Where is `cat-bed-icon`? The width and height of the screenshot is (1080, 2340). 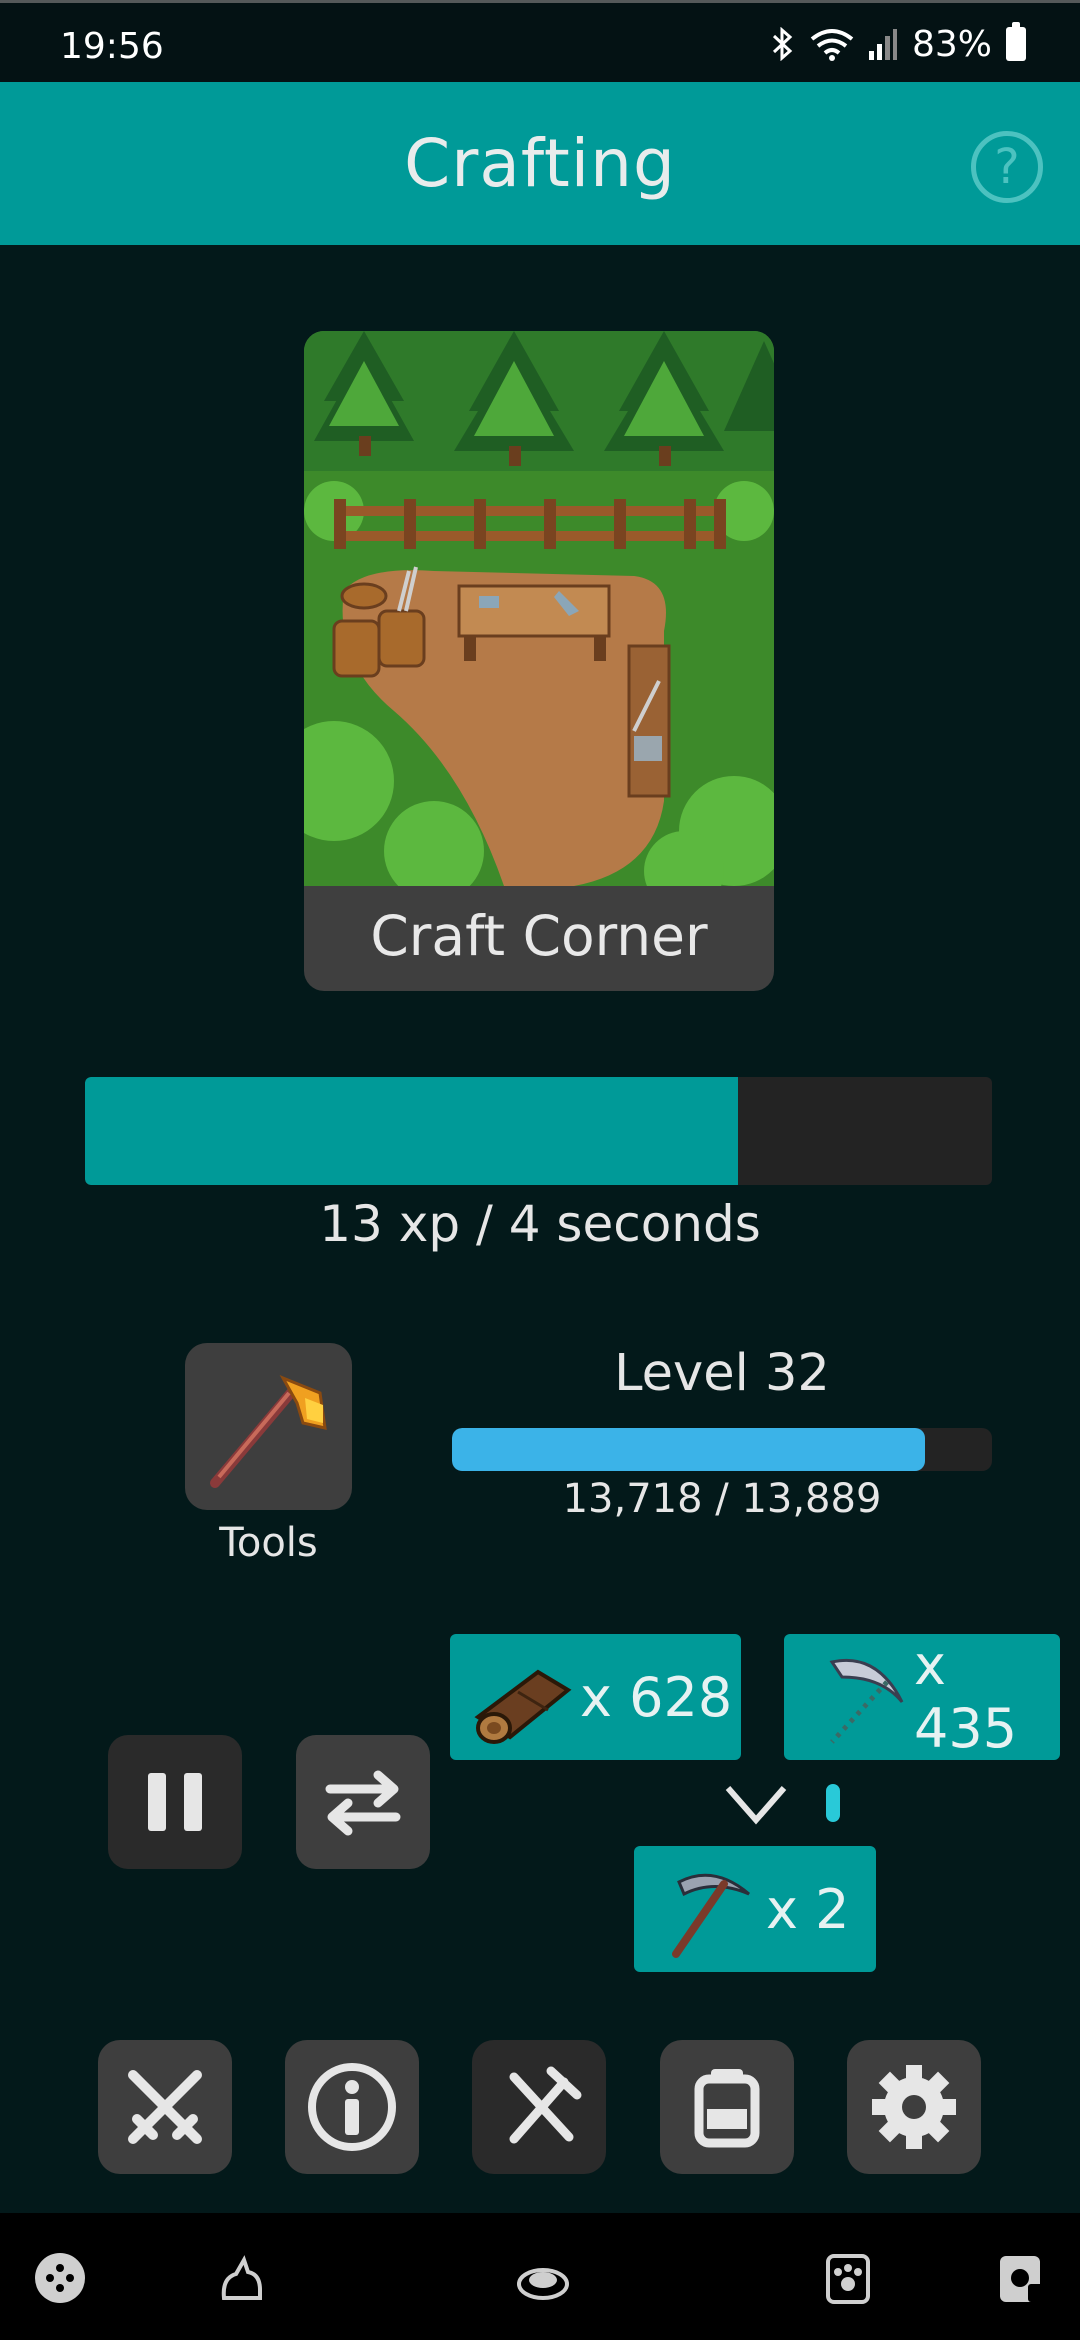
cat-bed-icon is located at coordinates (543, 2278).